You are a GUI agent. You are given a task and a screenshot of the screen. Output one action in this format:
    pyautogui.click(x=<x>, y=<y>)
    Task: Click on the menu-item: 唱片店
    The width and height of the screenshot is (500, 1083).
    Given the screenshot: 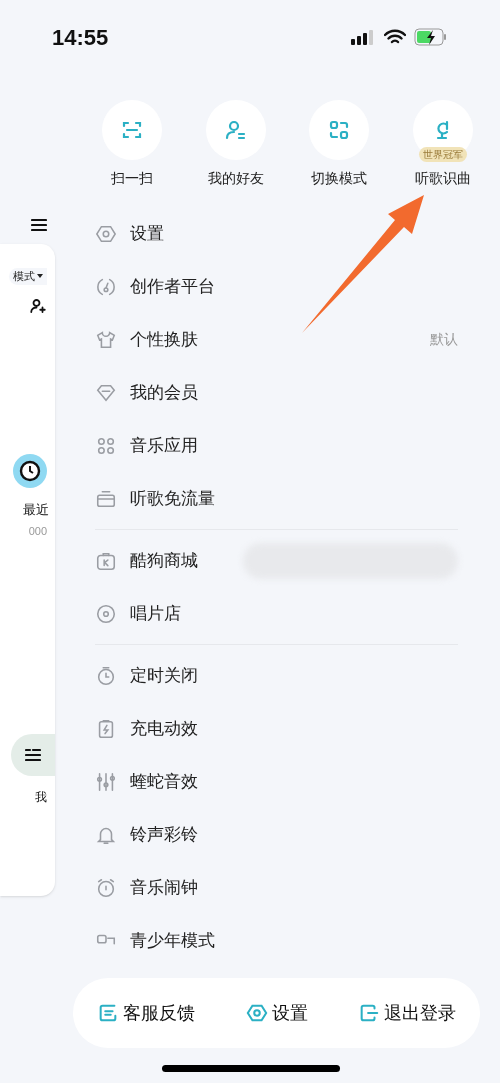 What is the action you would take?
    pyautogui.click(x=276, y=613)
    